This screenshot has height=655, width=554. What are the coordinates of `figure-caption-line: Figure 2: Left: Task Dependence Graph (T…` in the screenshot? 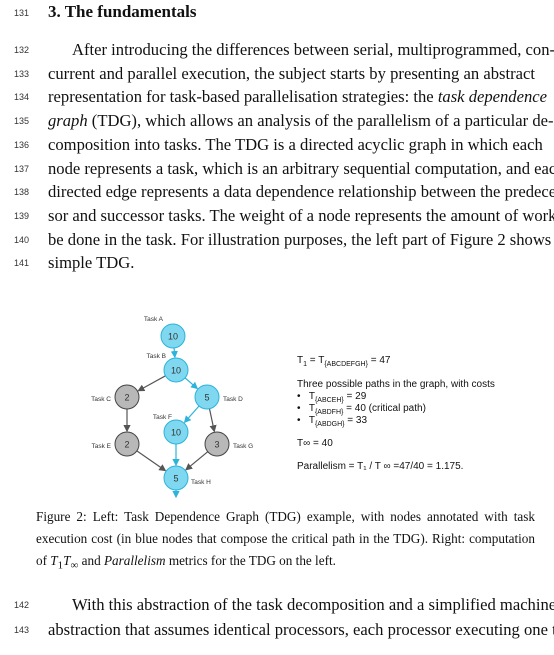 It's located at (285, 516).